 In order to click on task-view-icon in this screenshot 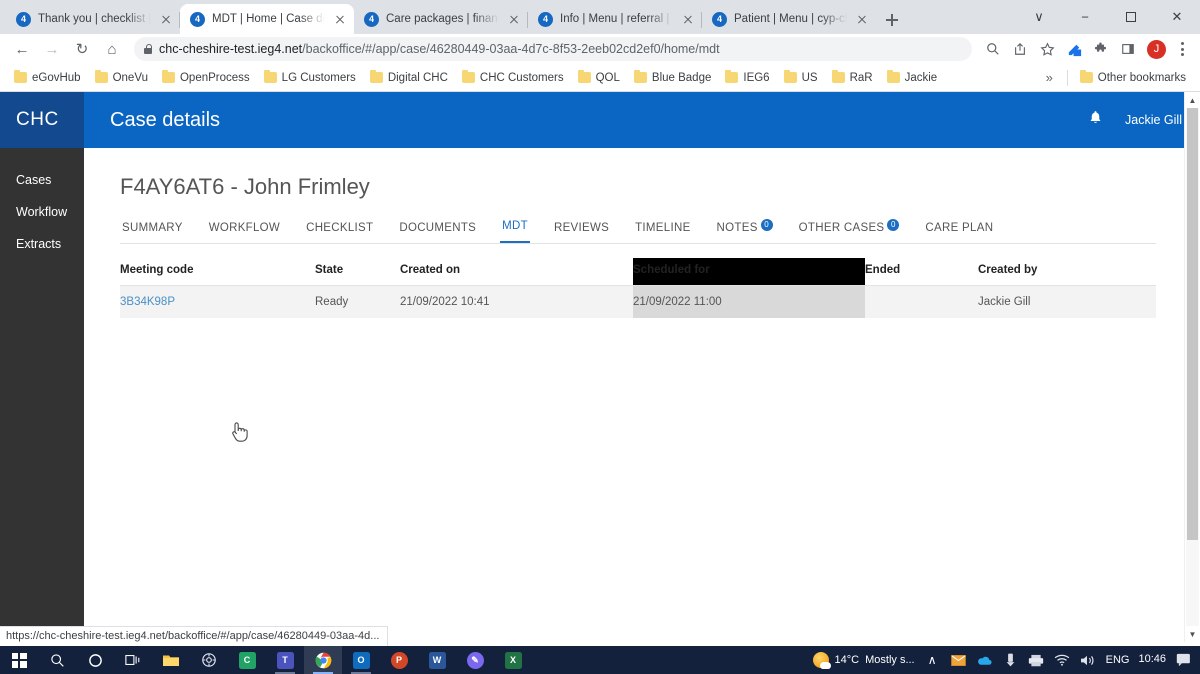, I will do `click(133, 660)`.